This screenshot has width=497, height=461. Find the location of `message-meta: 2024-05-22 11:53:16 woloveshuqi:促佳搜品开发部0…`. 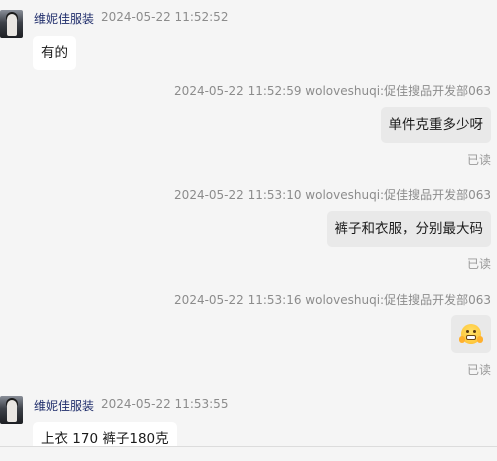

message-meta: 2024-05-22 11:53:16 woloveshuqi:促佳搜品开发部0… is located at coordinates (332, 300).